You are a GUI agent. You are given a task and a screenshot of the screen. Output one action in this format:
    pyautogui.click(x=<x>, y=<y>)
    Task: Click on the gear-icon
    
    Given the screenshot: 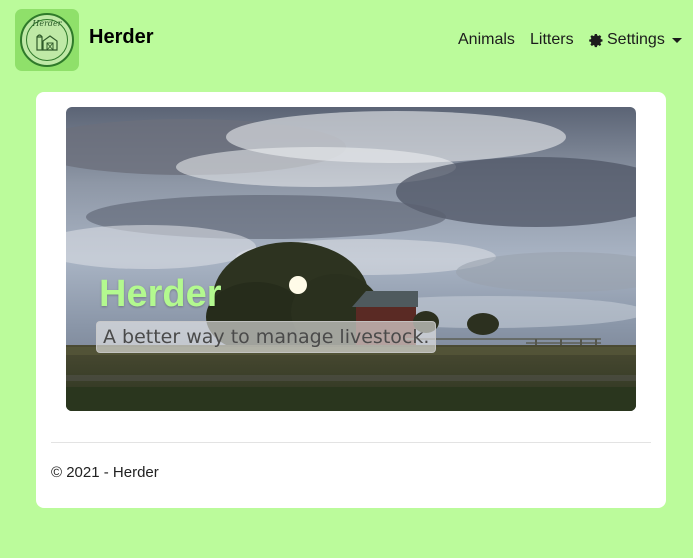 What is the action you would take?
    pyautogui.click(x=596, y=40)
    